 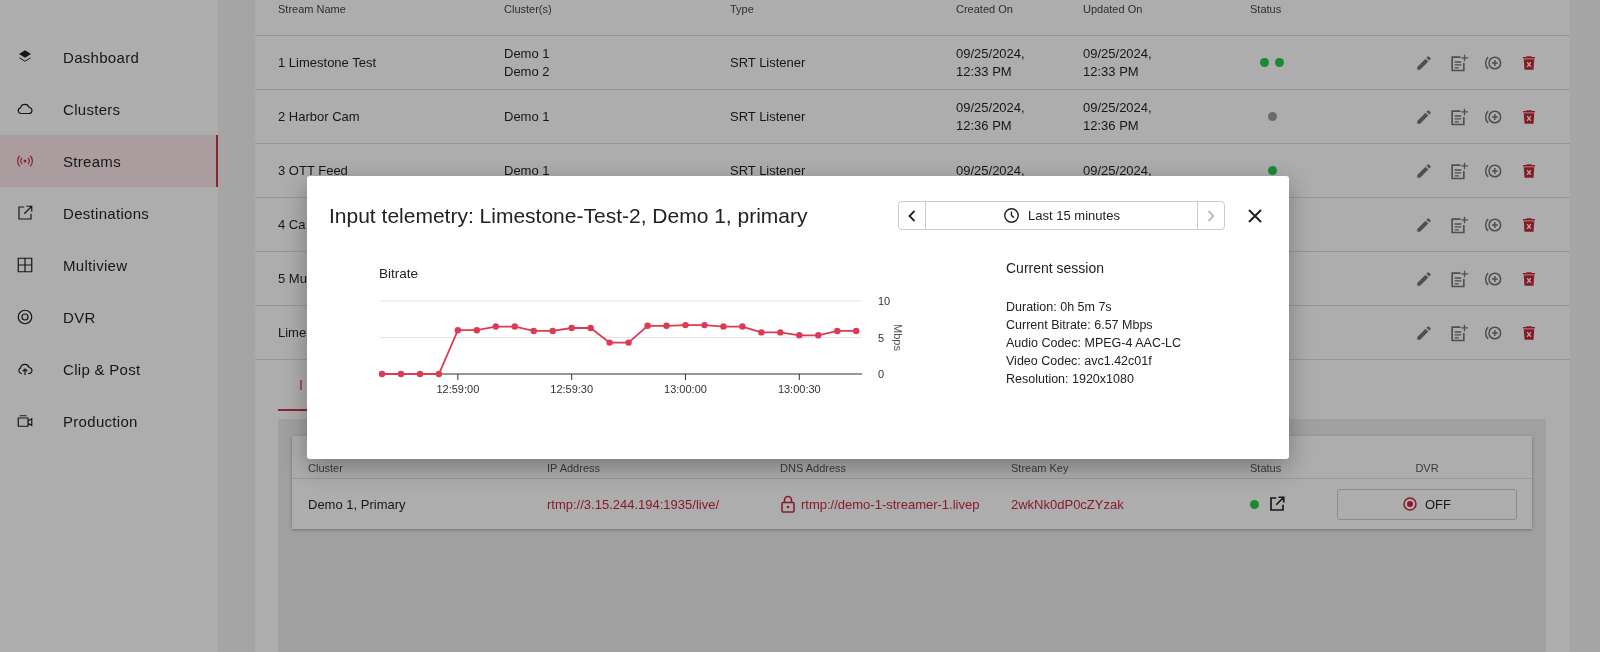 I want to click on column-header: Stream Name, so click(x=312, y=9).